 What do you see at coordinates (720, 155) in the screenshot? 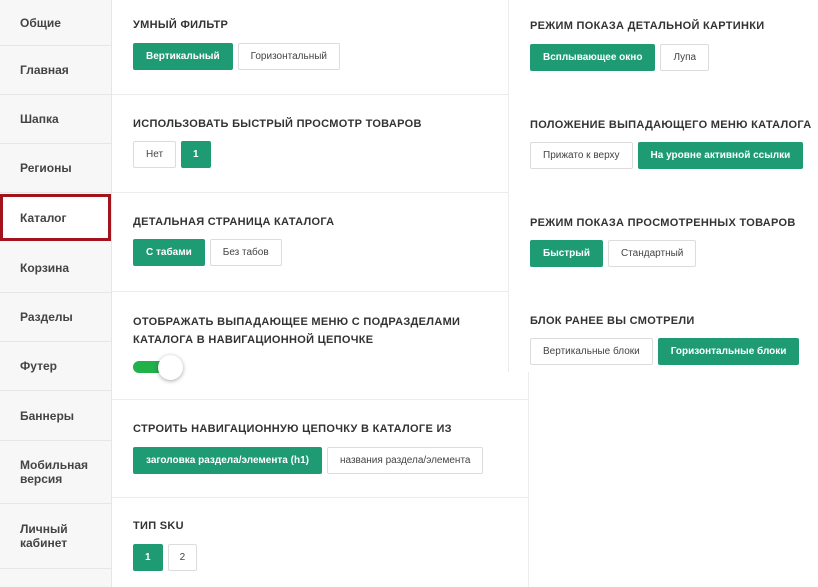
I see `dropdown-position-active-link-button: На уровне активной ссылки` at bounding box center [720, 155].